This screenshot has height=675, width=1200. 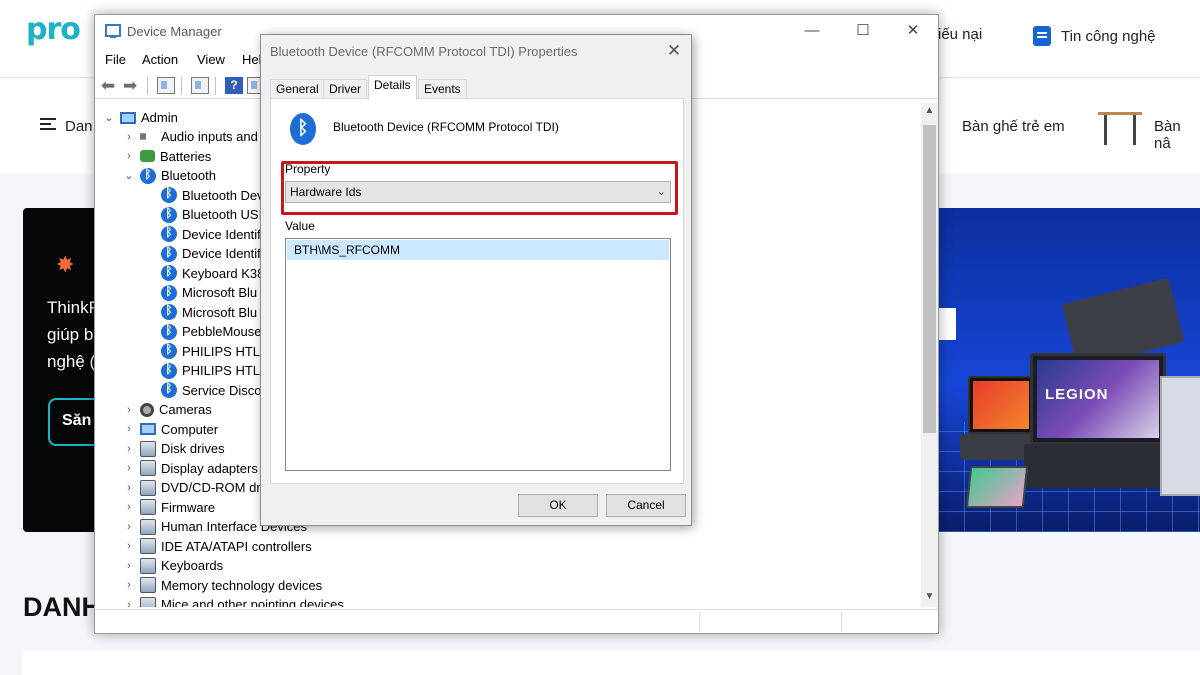 What do you see at coordinates (674, 51) in the screenshot?
I see `dialog-close-button: ✕` at bounding box center [674, 51].